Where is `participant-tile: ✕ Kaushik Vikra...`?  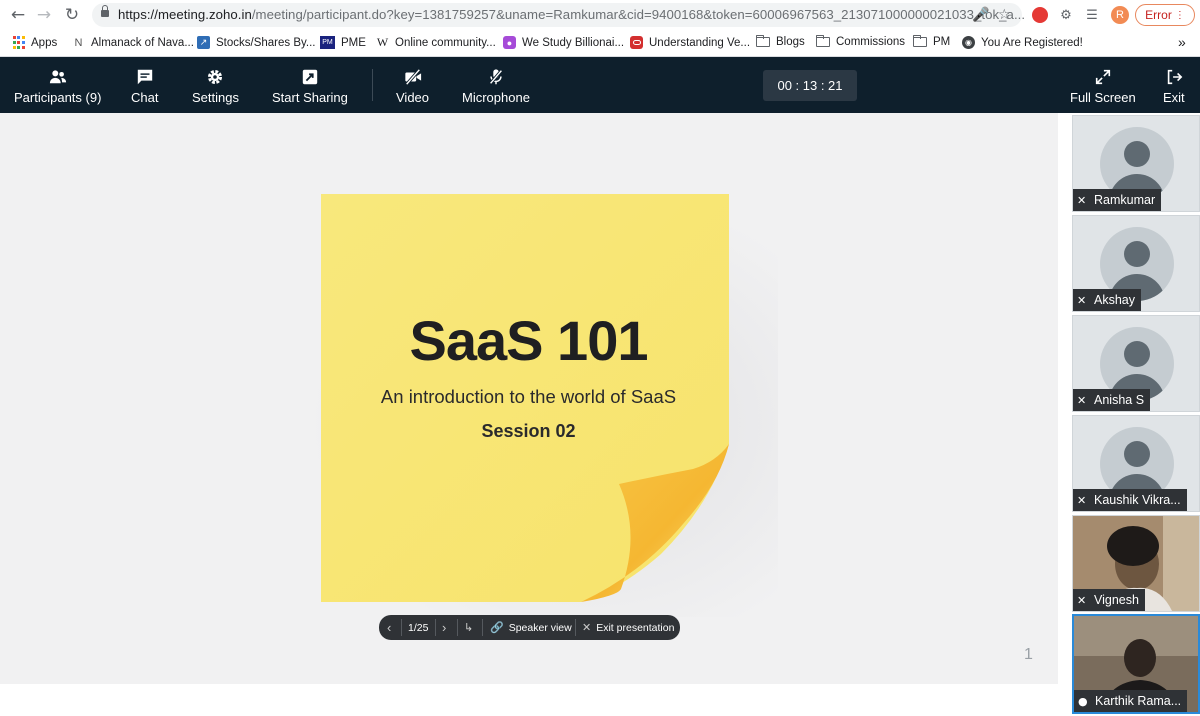 participant-tile: ✕ Kaushik Vikra... is located at coordinates (1136, 463).